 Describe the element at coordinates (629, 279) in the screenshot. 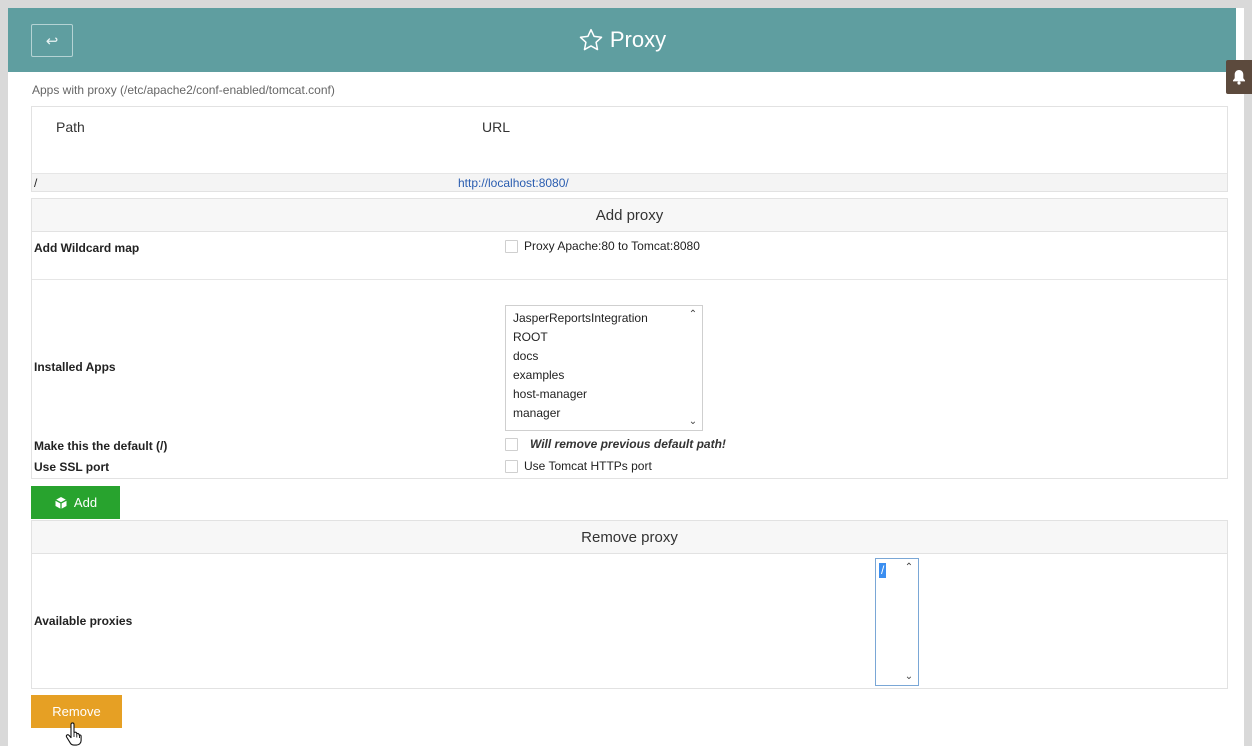

I see `divider` at that location.